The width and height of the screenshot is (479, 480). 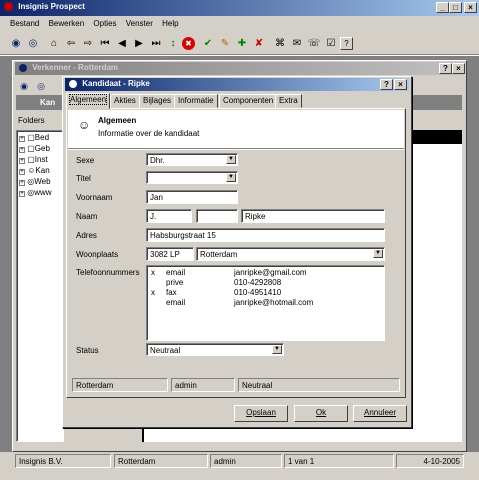 I want to click on add-icon: ✚, so click(x=242, y=43).